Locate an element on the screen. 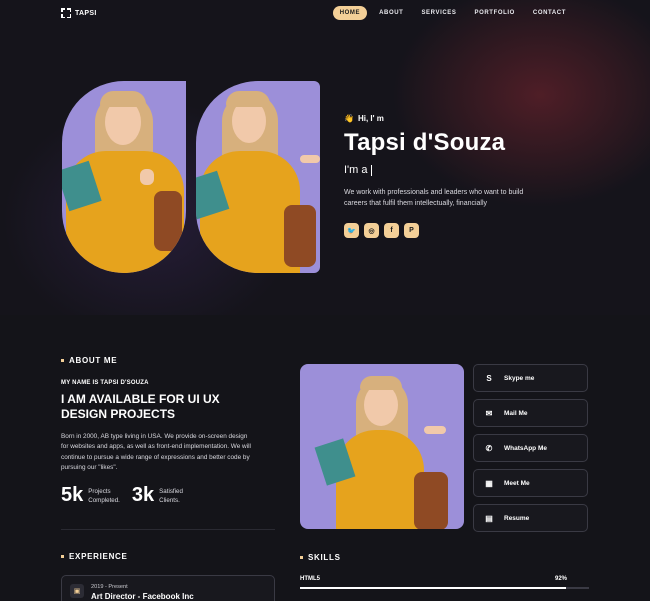  about-title-text: ABOUT ME is located at coordinates (93, 360).